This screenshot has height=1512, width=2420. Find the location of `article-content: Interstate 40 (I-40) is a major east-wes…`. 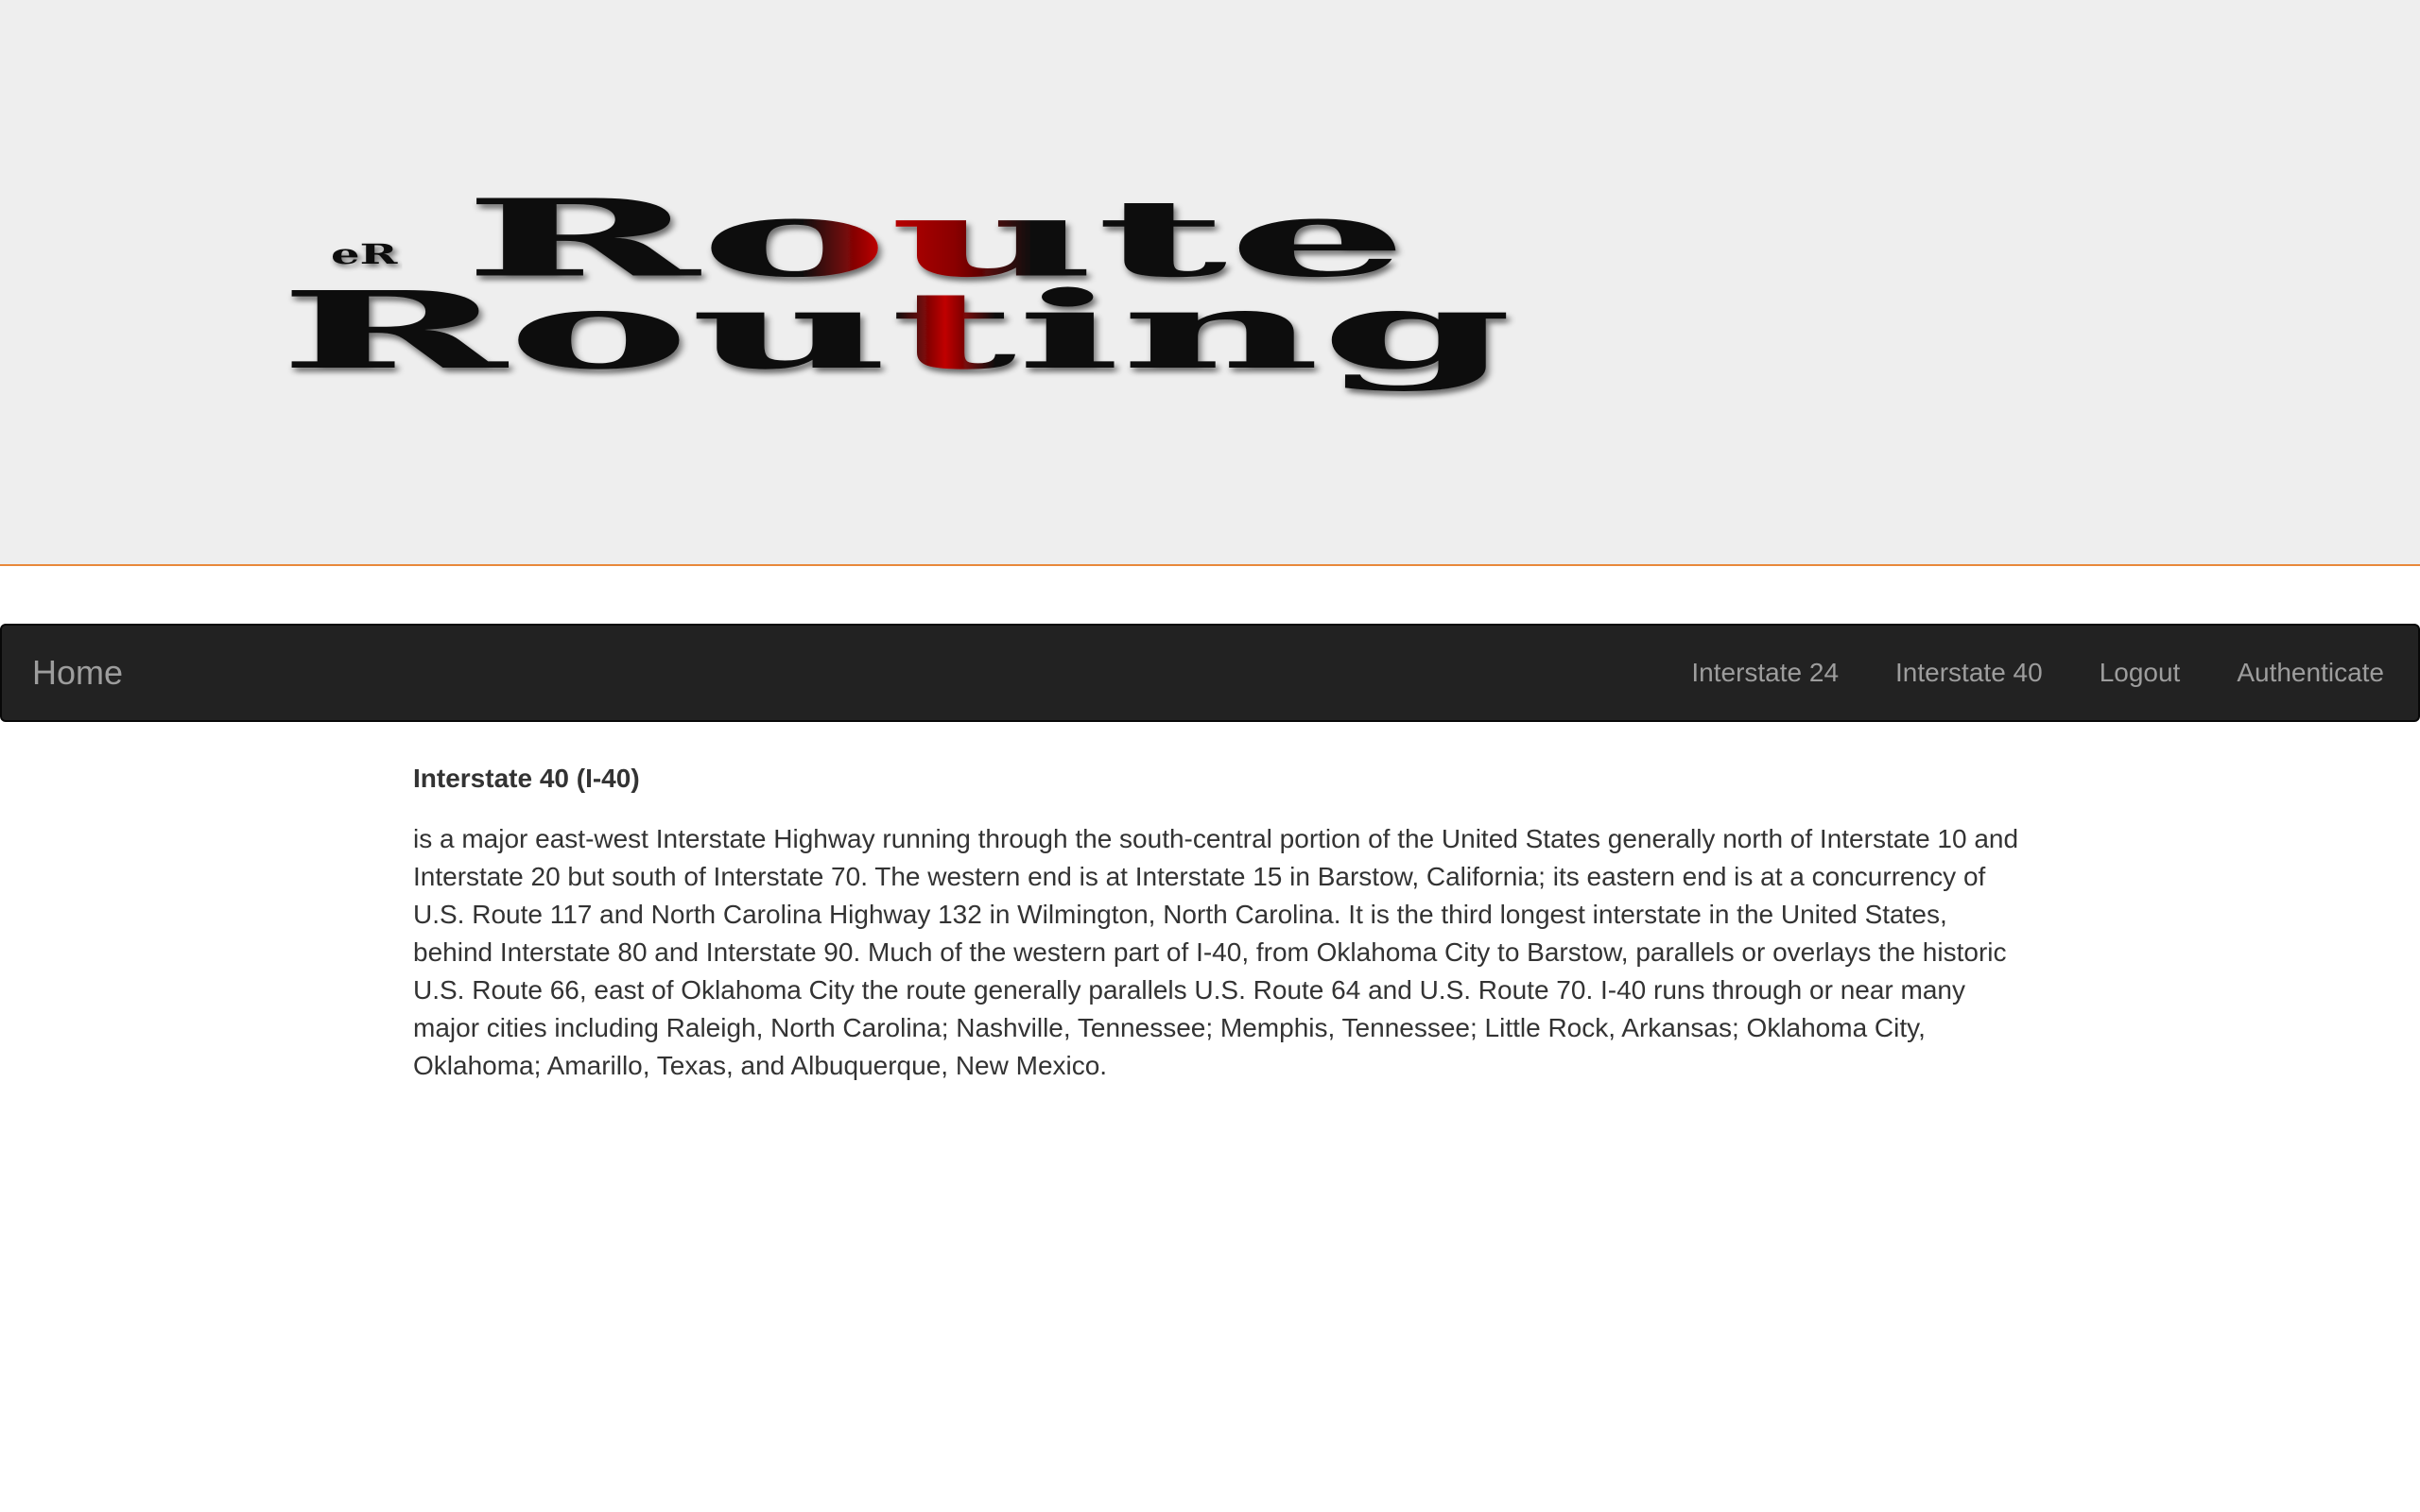

article-content: Interstate 40 (I-40) is a major east-wes… is located at coordinates (1217, 920).